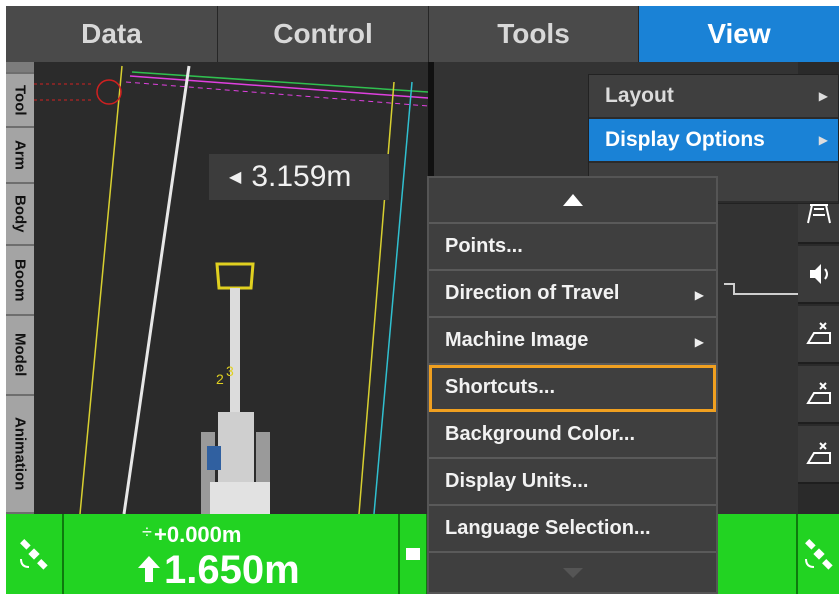  I want to click on side-tab-boom: Boom, so click(20, 281).